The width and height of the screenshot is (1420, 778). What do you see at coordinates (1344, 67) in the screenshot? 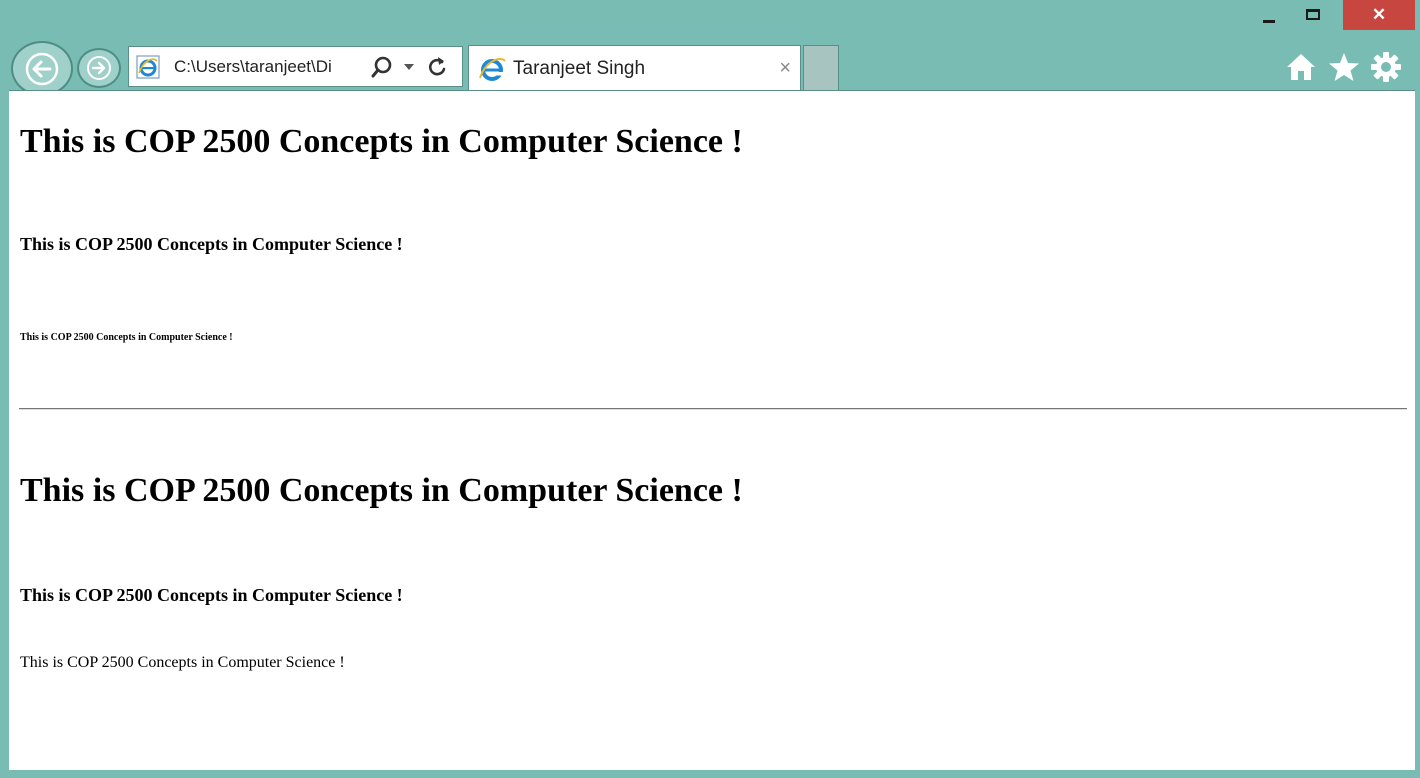
I see `favorites-star-icon` at bounding box center [1344, 67].